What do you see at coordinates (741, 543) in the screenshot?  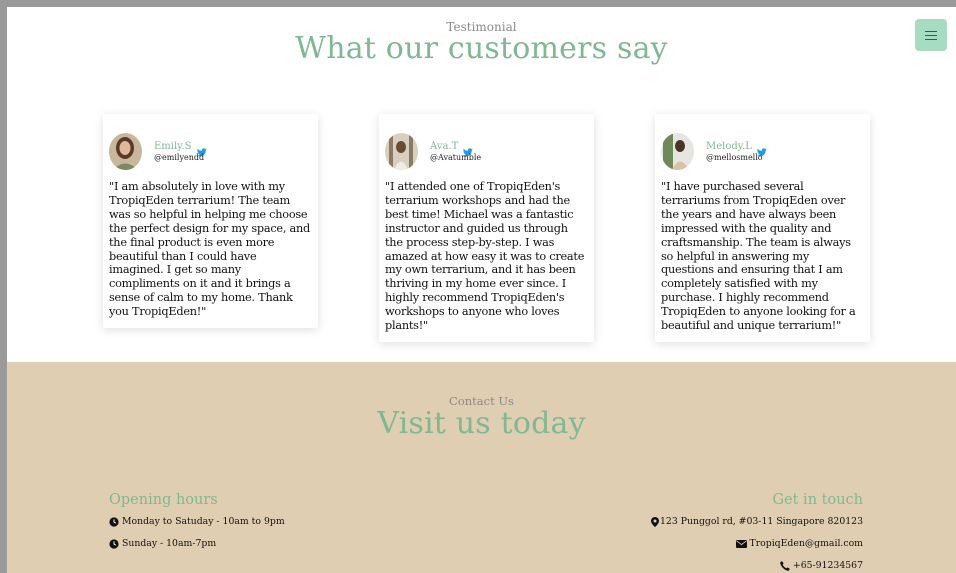 I see `envelope-icon` at bounding box center [741, 543].